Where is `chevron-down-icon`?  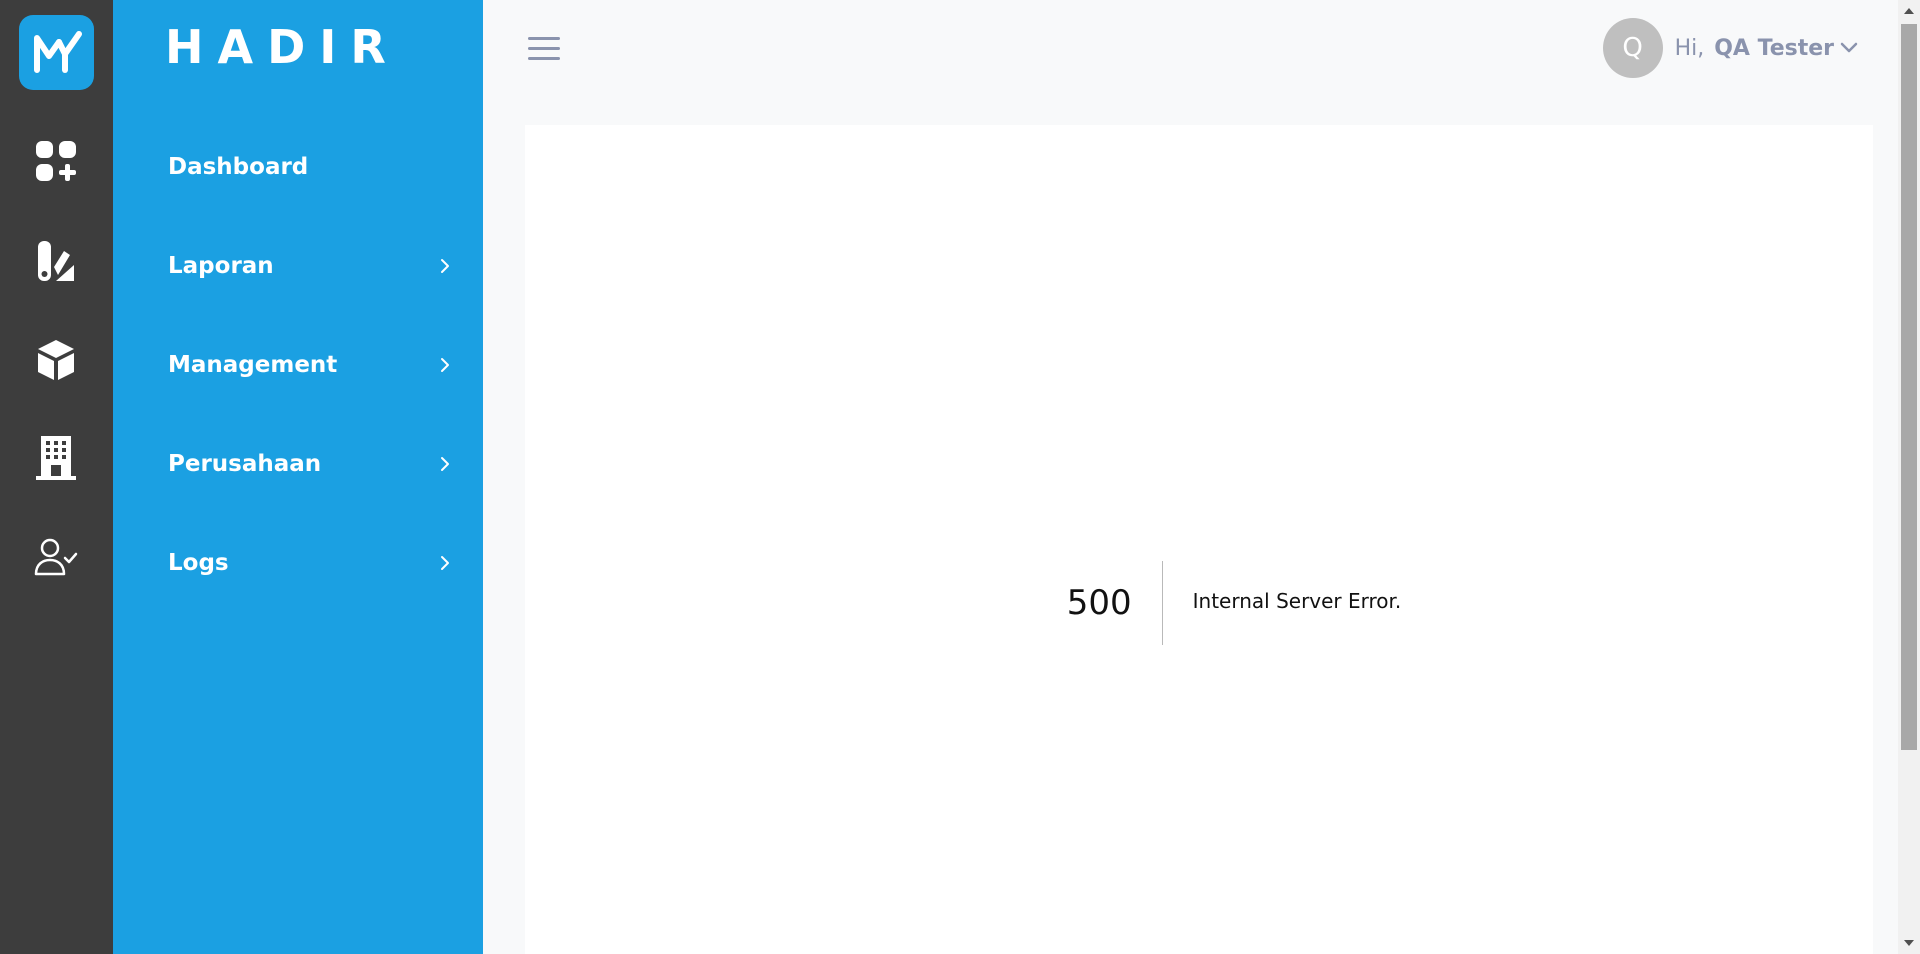 chevron-down-icon is located at coordinates (1849, 47).